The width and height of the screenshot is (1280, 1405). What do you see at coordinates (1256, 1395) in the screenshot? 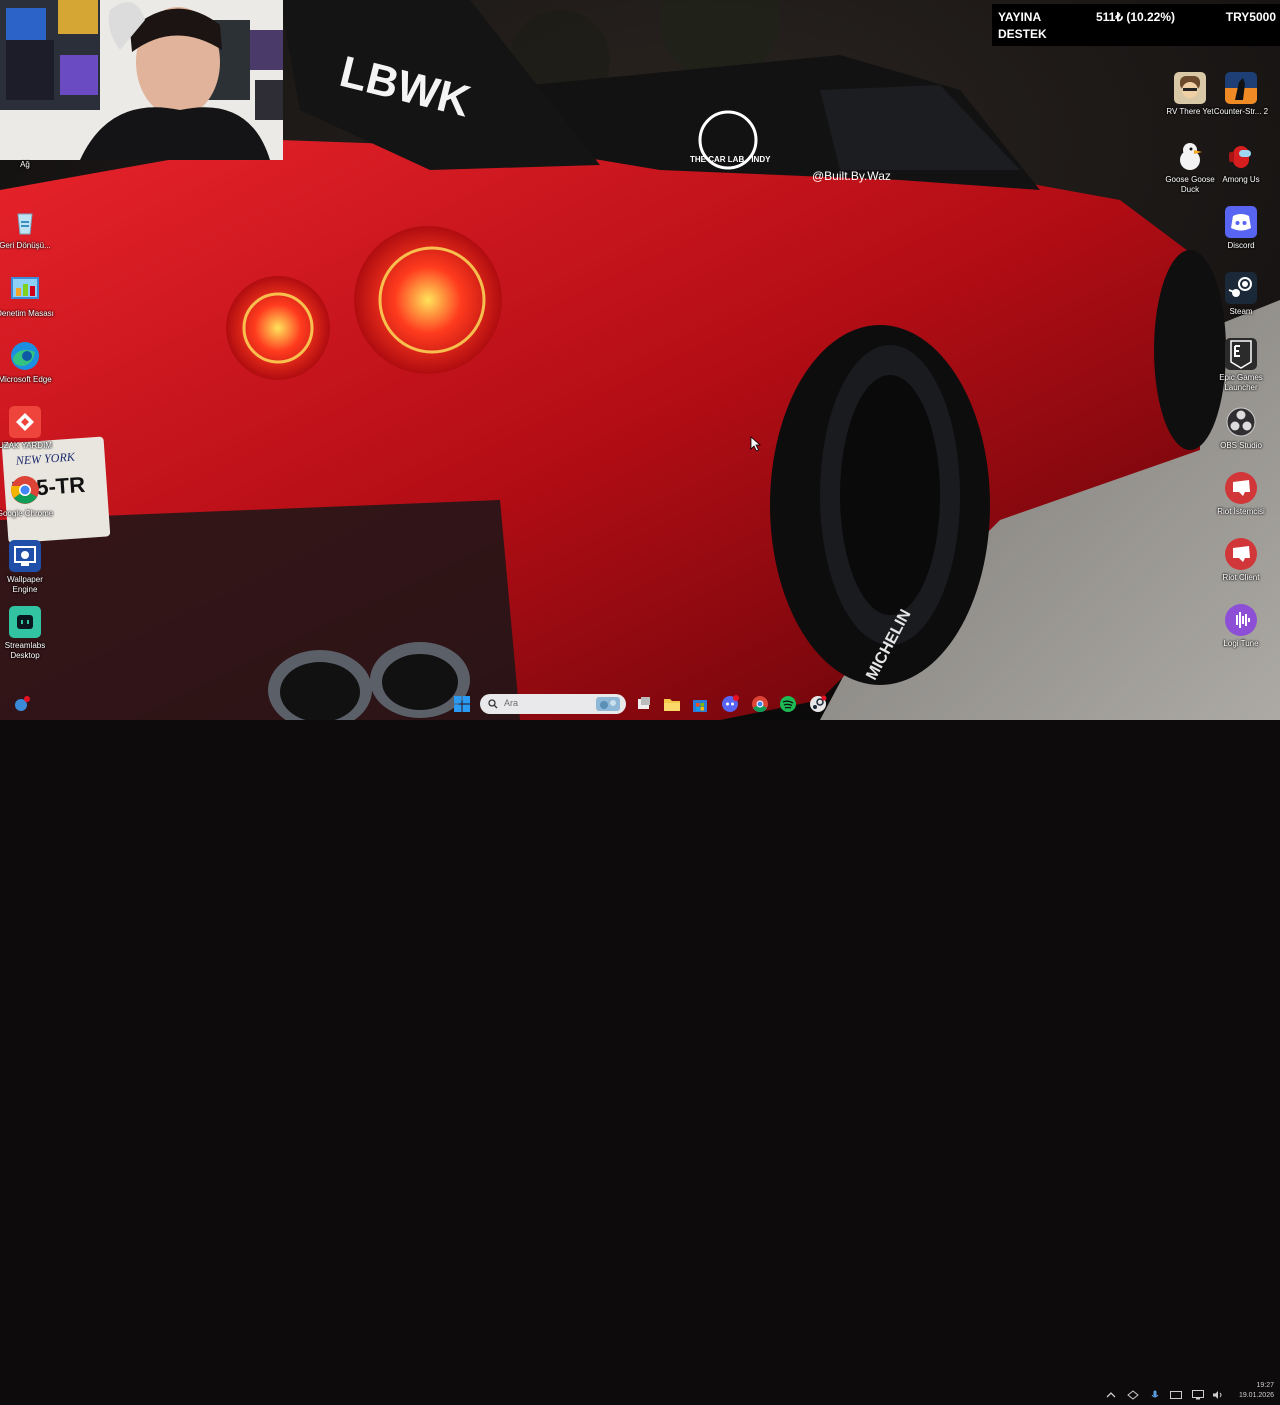
I see `clock-date: 19.01.2026` at bounding box center [1256, 1395].